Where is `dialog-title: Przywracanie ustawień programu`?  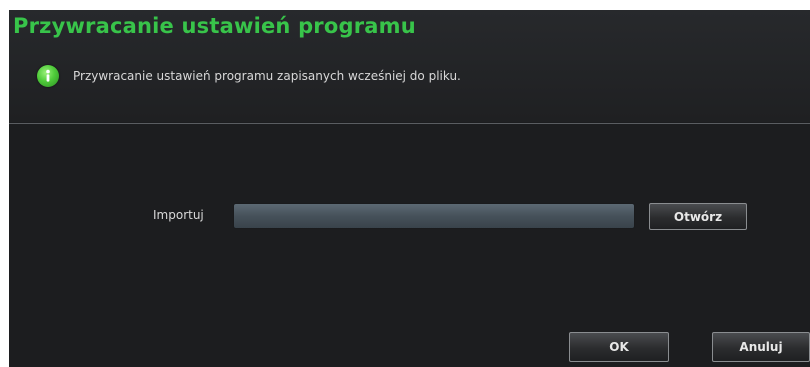
dialog-title: Przywracanie ustawień programu is located at coordinates (214, 26).